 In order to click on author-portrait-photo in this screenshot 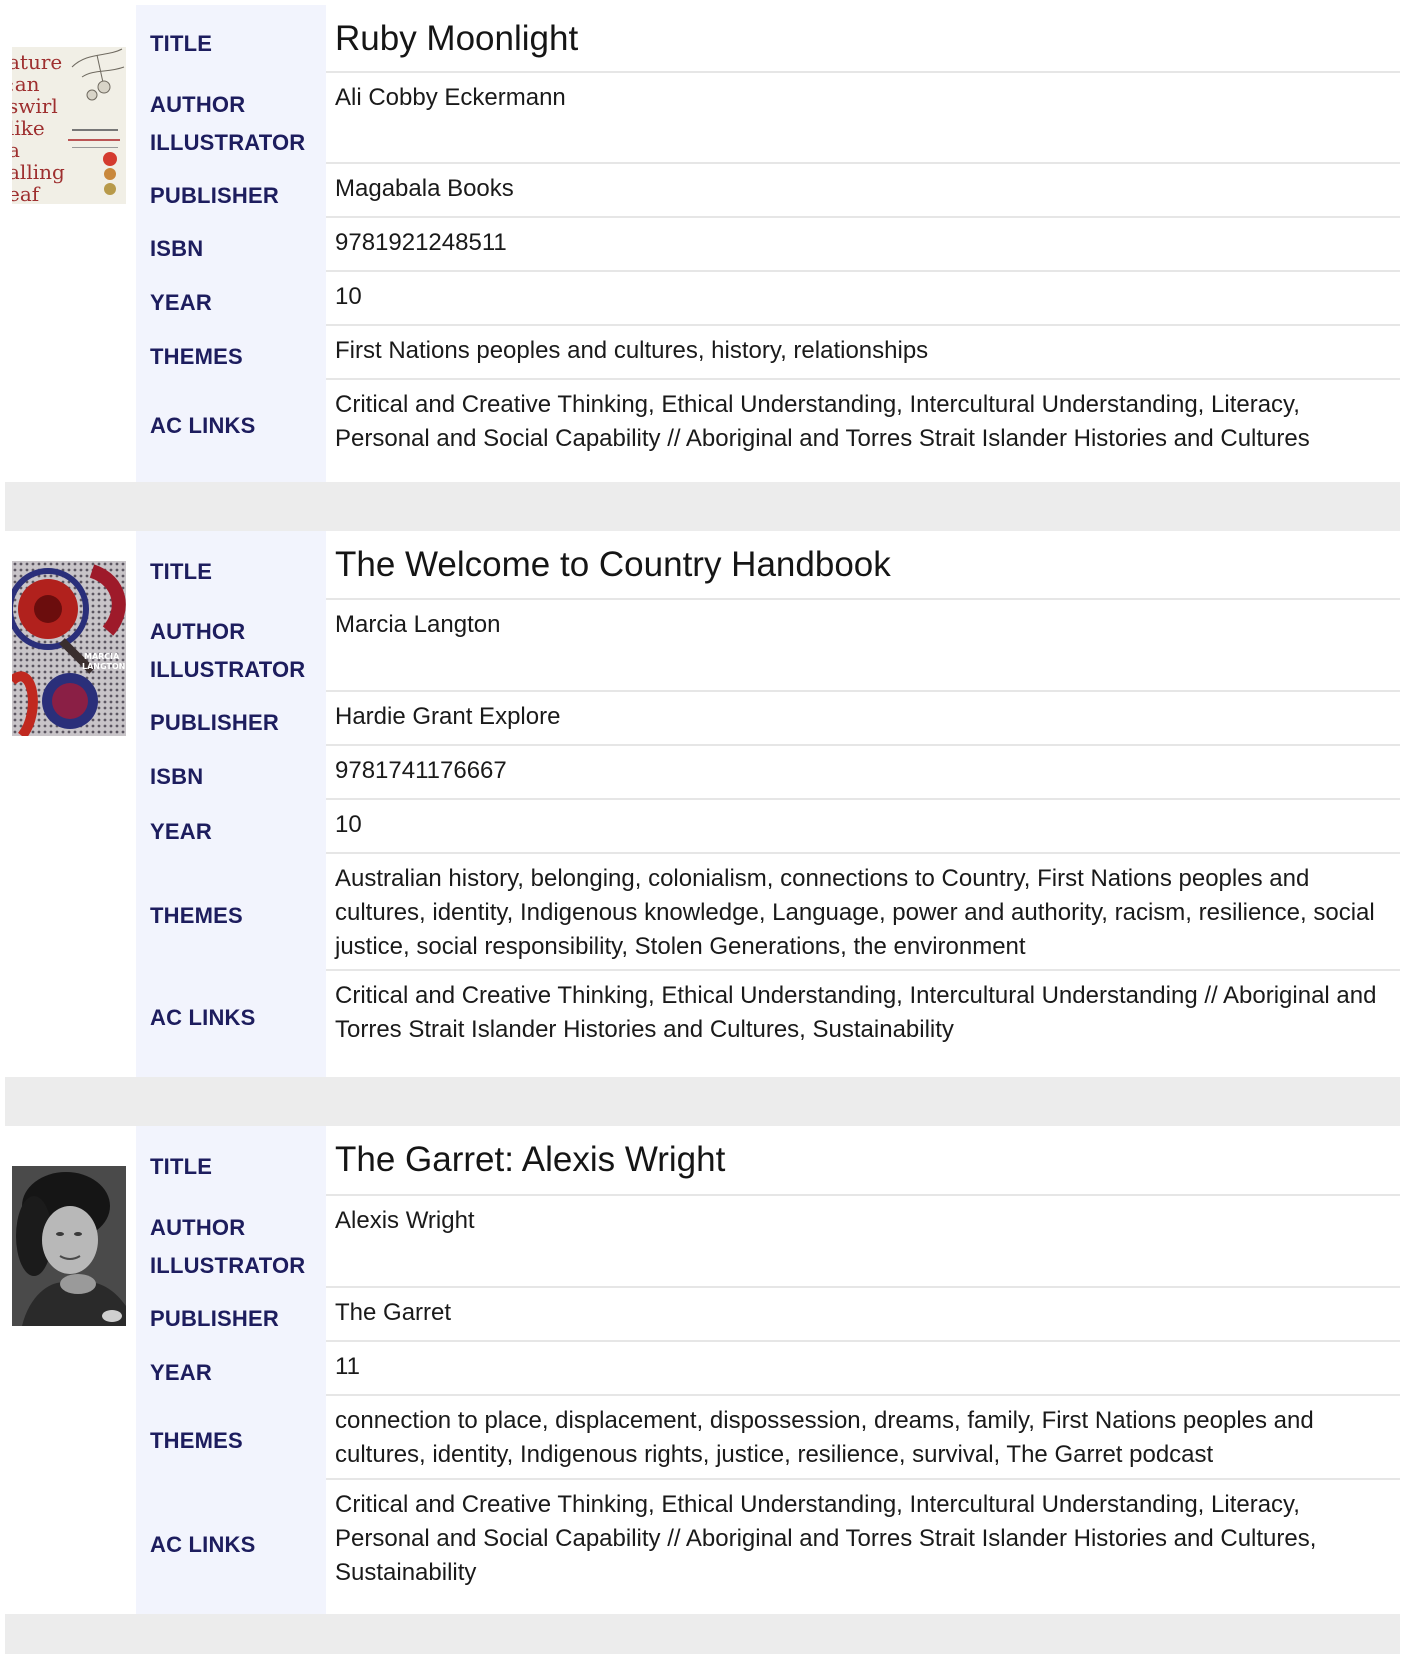, I will do `click(69, 1246)`.